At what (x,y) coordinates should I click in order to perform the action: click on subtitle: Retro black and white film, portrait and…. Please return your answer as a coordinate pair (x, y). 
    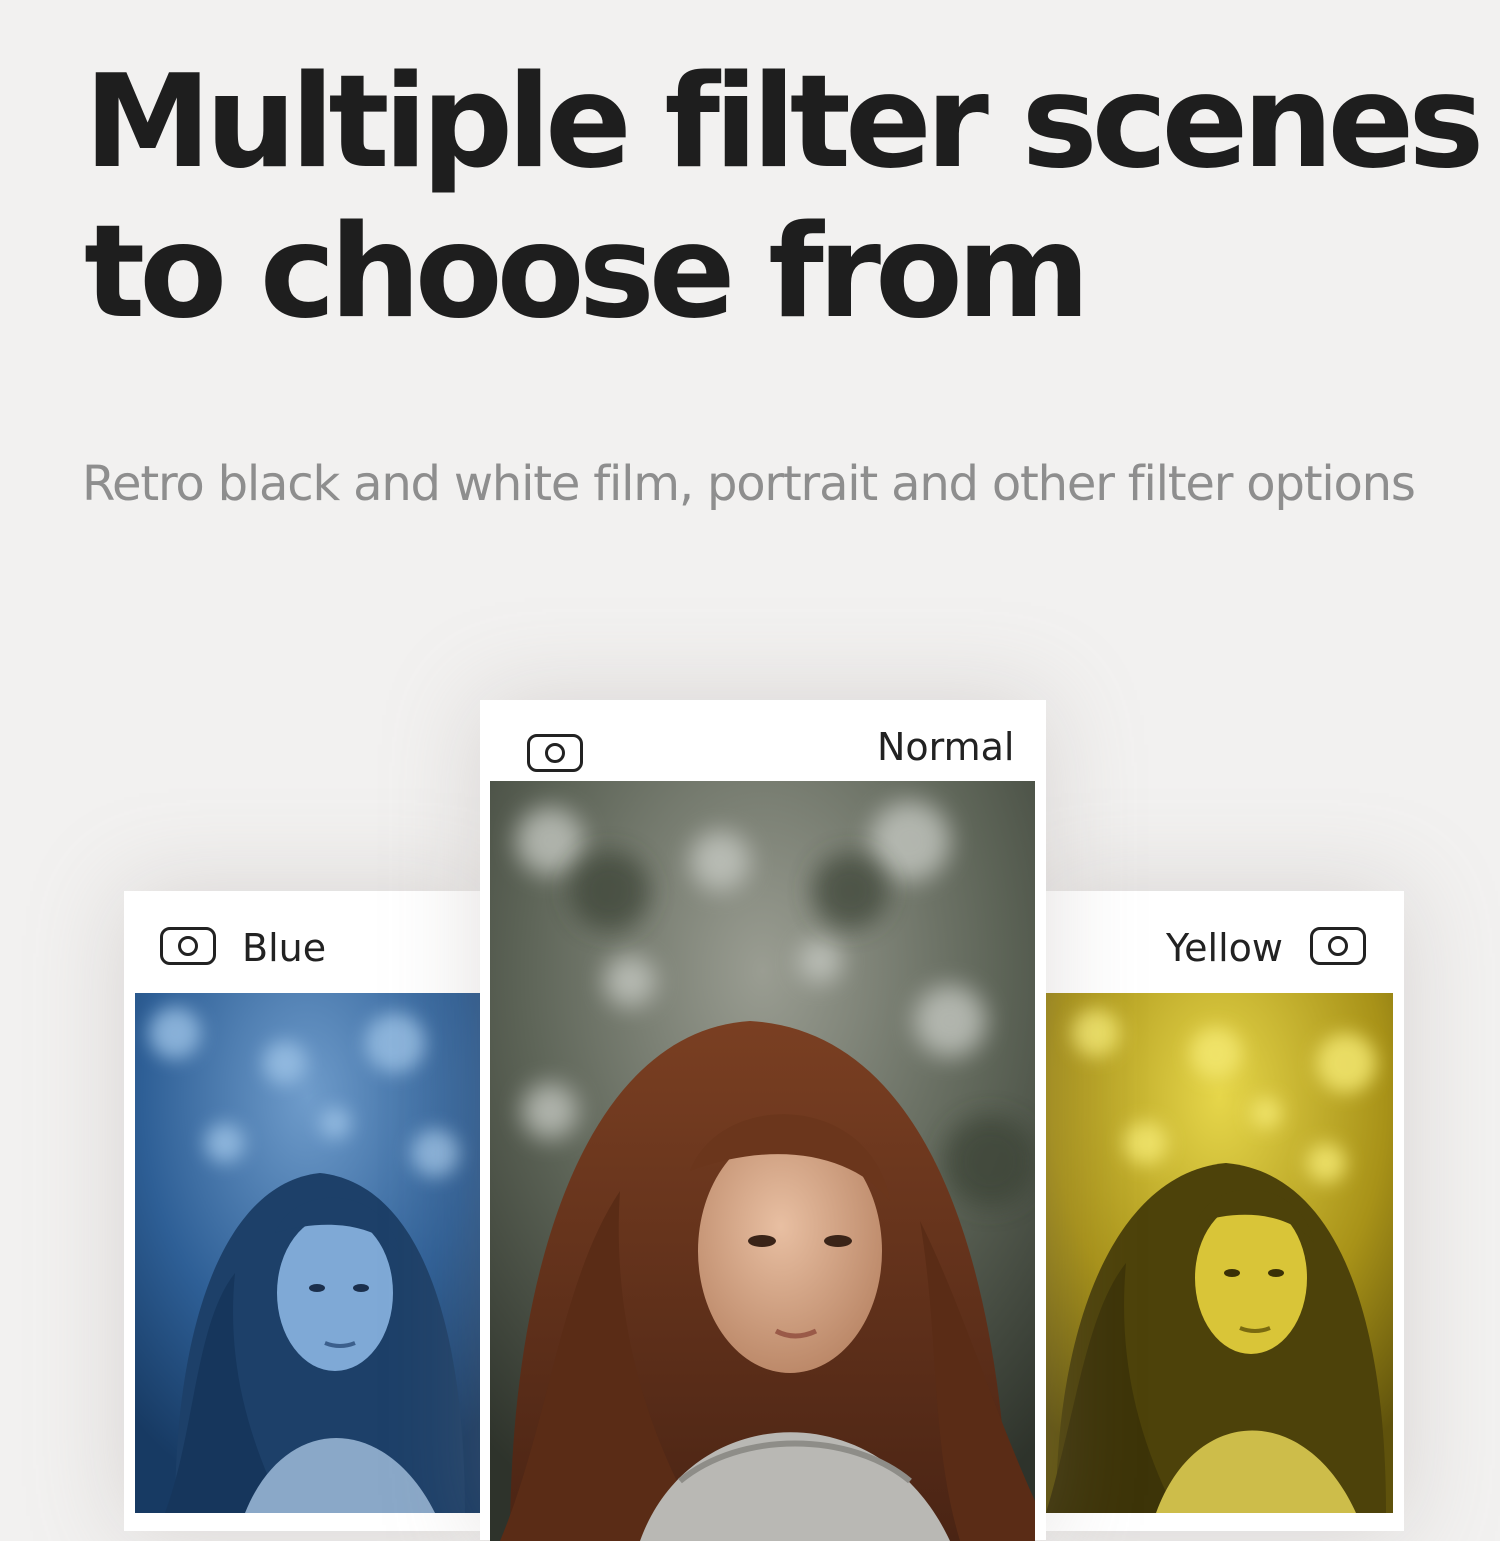
    Looking at the image, I should click on (749, 484).